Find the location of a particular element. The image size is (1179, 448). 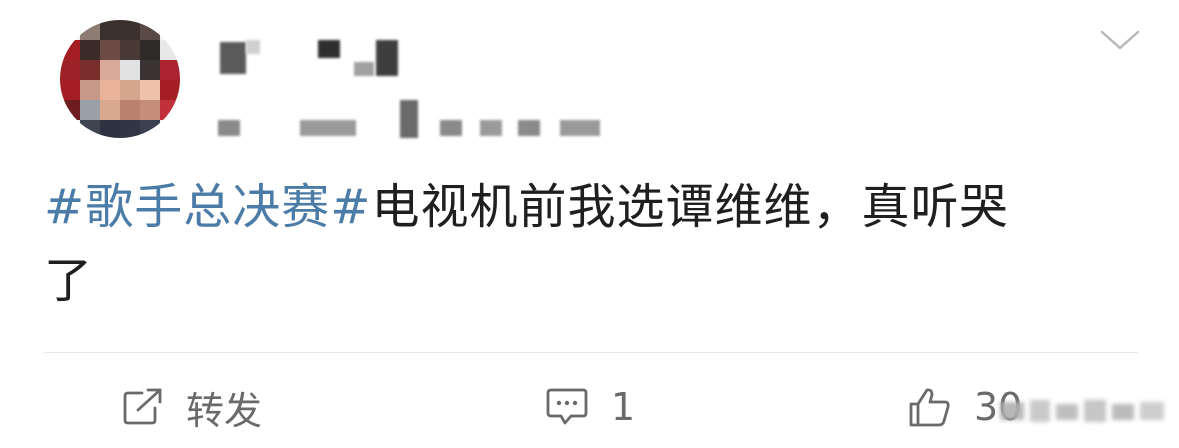

repost-label: 转发 is located at coordinates (224, 410).